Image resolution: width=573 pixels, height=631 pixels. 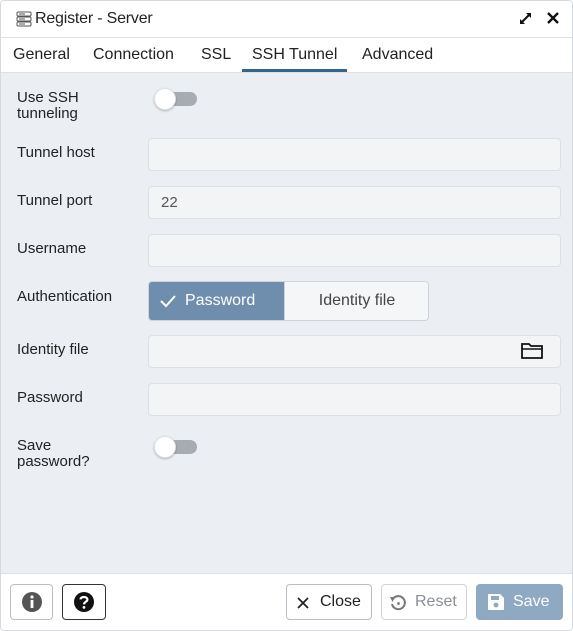 What do you see at coordinates (398, 603) in the screenshot?
I see `reset-icon` at bounding box center [398, 603].